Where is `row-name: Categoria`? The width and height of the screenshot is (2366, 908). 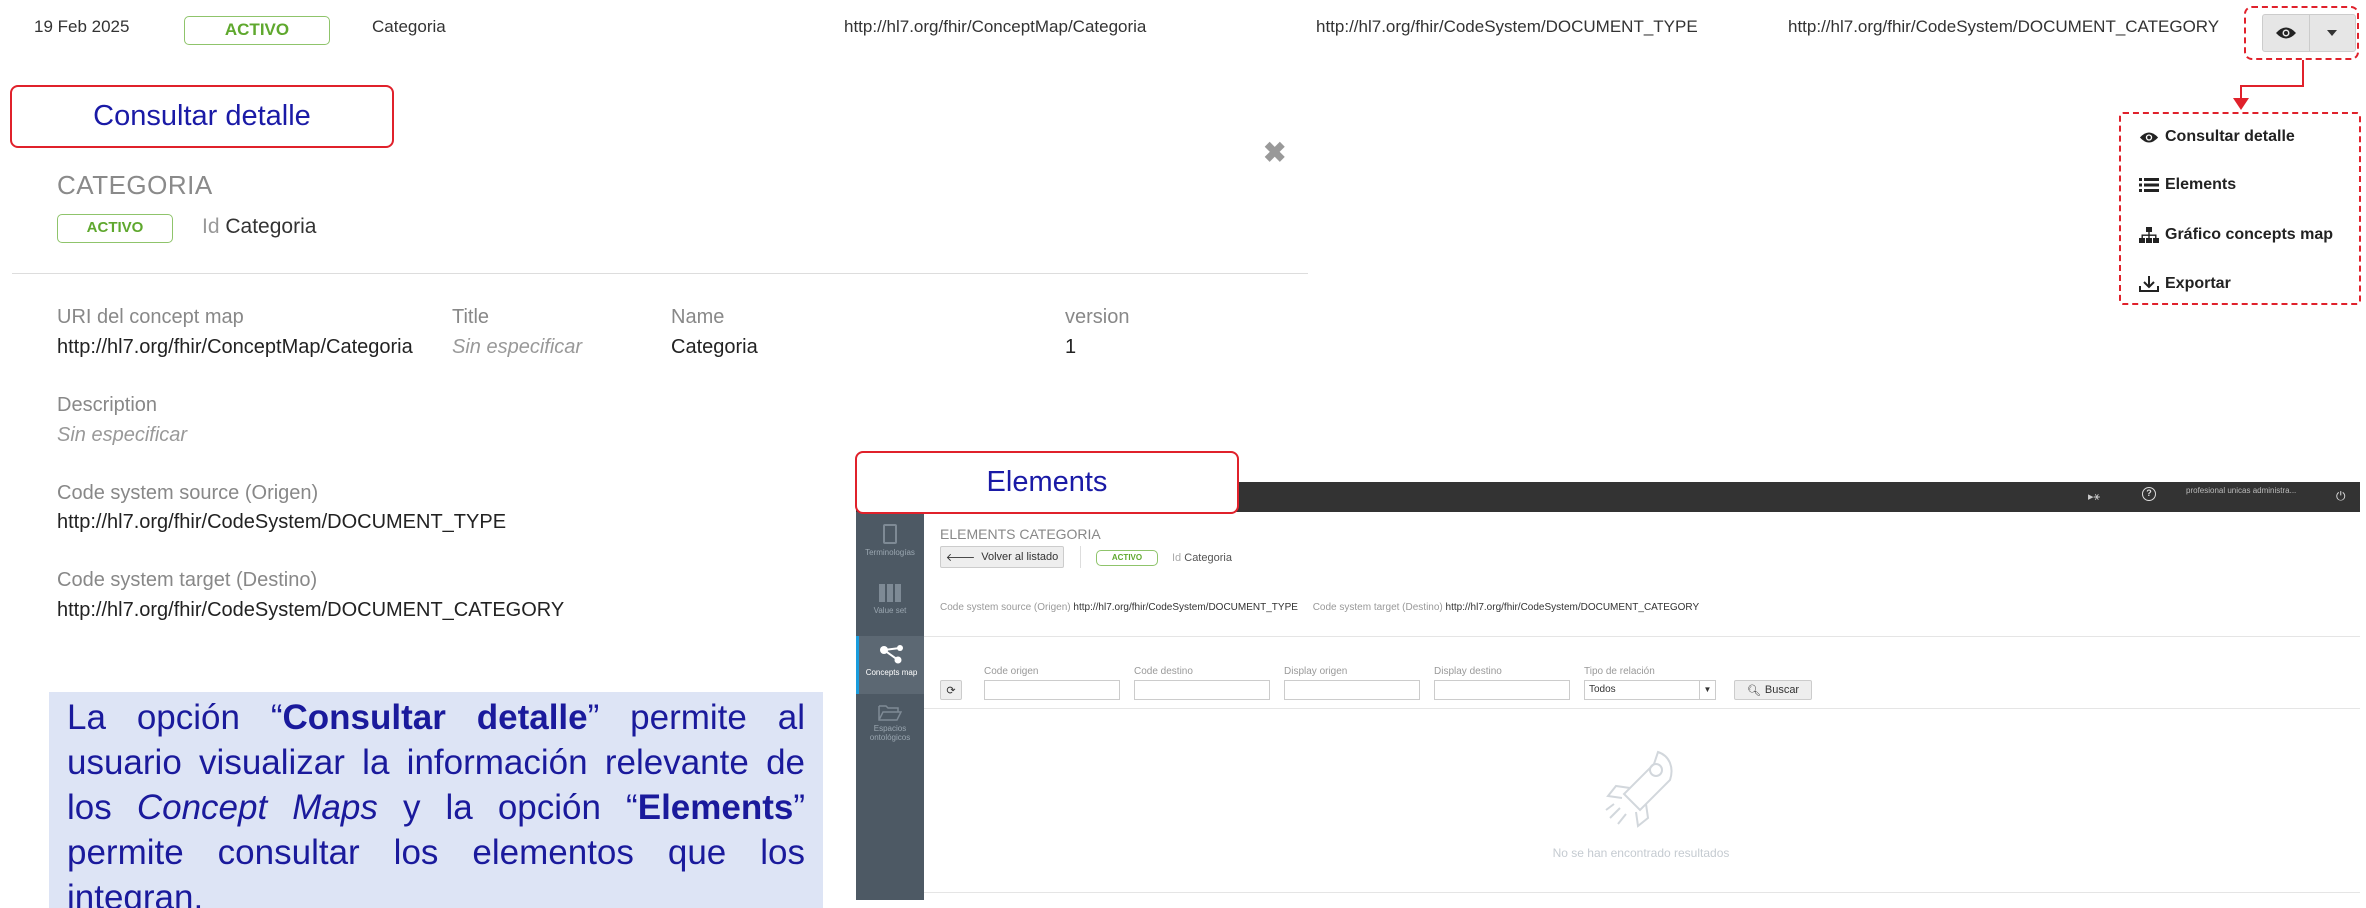 row-name: Categoria is located at coordinates (409, 26).